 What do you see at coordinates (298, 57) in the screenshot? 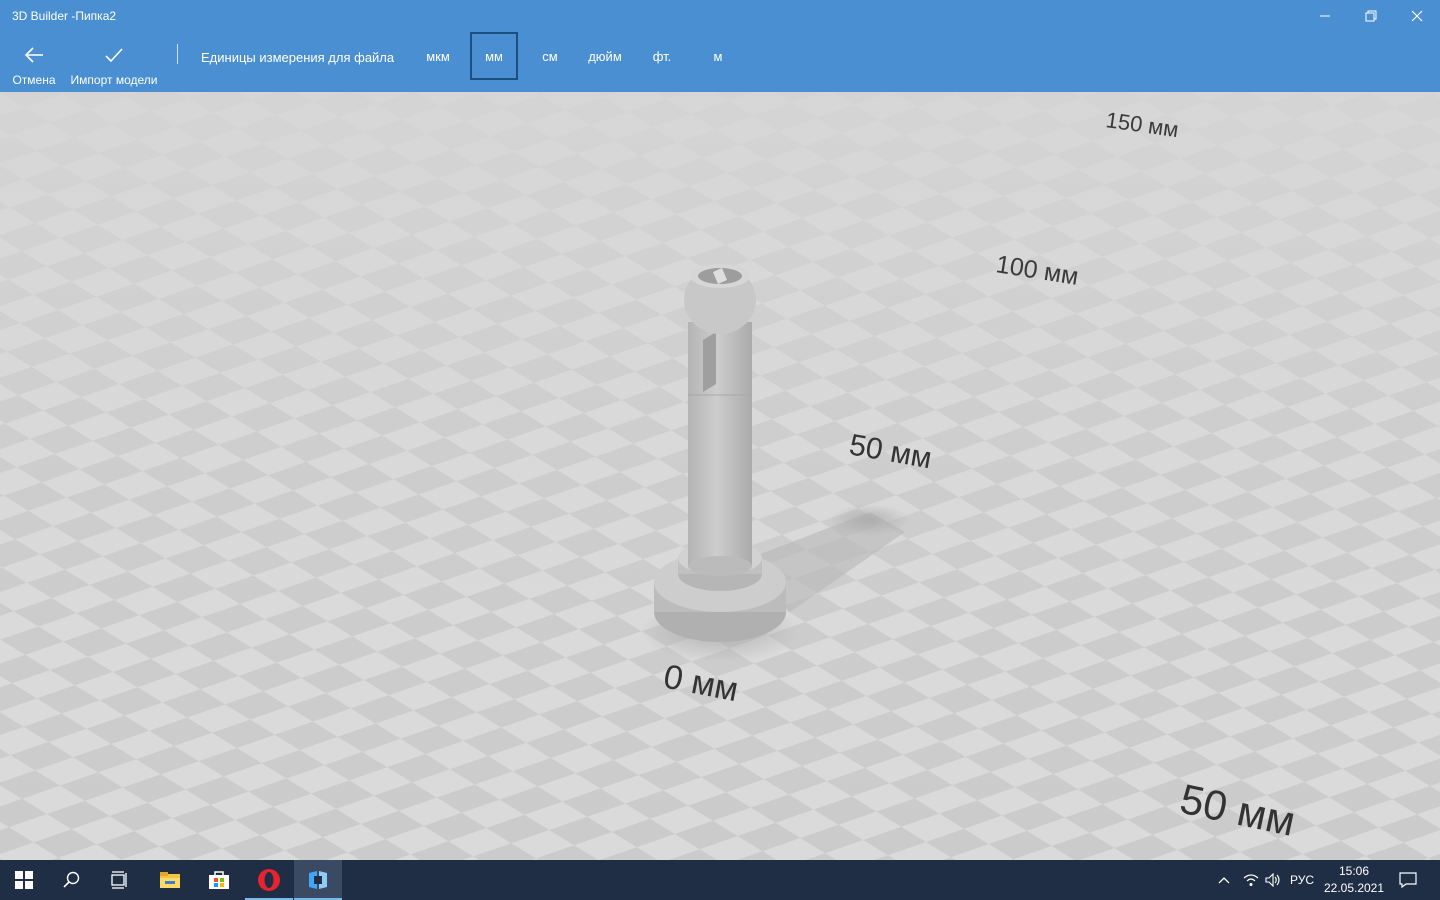
I see `units-label: Единицы измерения для файла` at bounding box center [298, 57].